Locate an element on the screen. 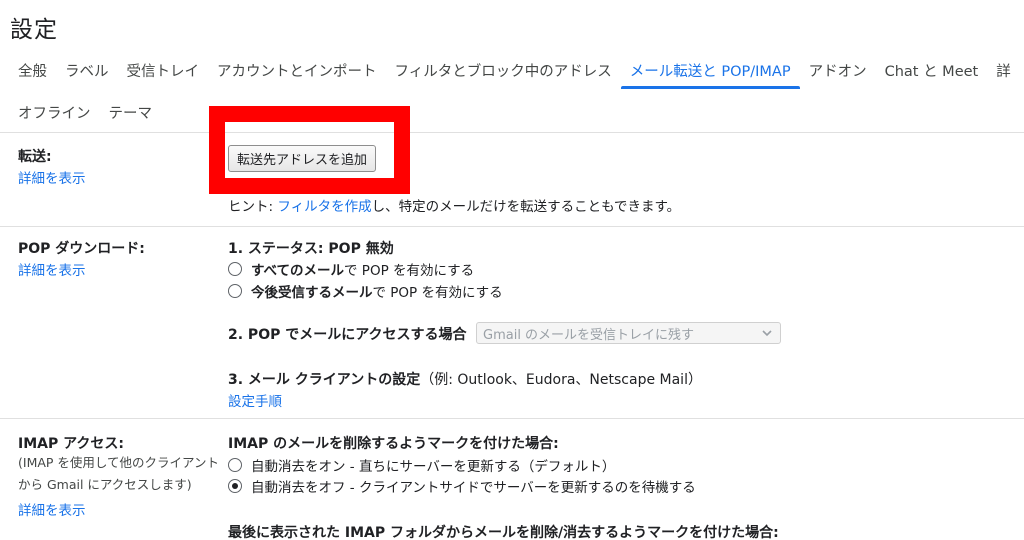 The width and height of the screenshot is (1024, 540). forwarding-label: 転送: is located at coordinates (35, 157).